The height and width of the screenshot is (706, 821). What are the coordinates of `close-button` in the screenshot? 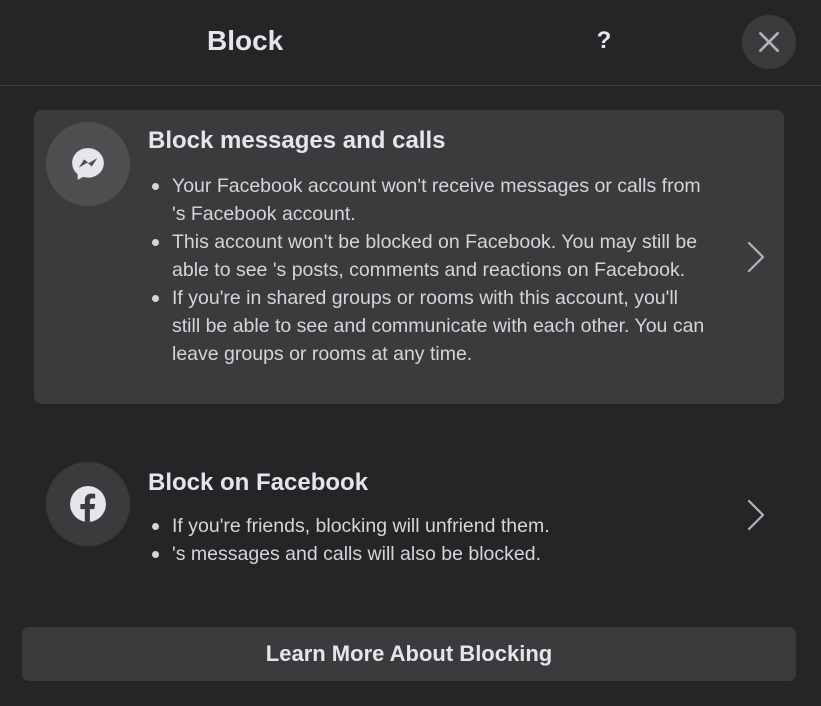 It's located at (769, 42).